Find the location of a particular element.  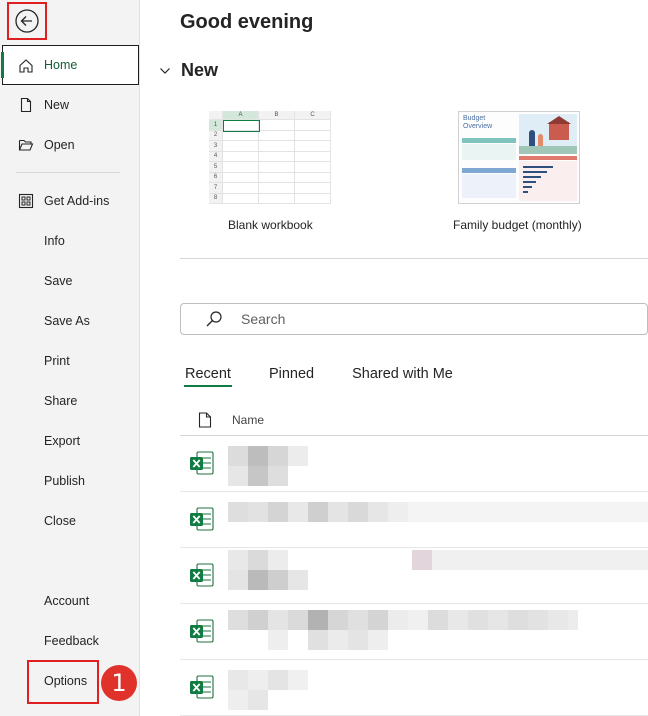

sidebar-item-label: Open is located at coordinates (59, 145).